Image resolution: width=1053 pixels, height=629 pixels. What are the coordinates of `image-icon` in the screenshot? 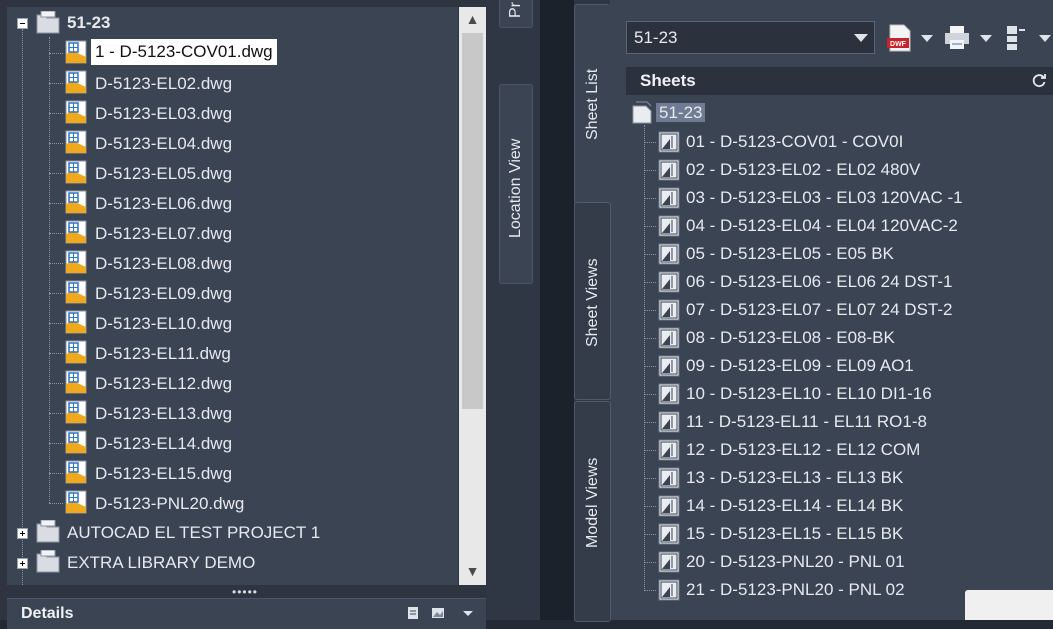 It's located at (438, 613).